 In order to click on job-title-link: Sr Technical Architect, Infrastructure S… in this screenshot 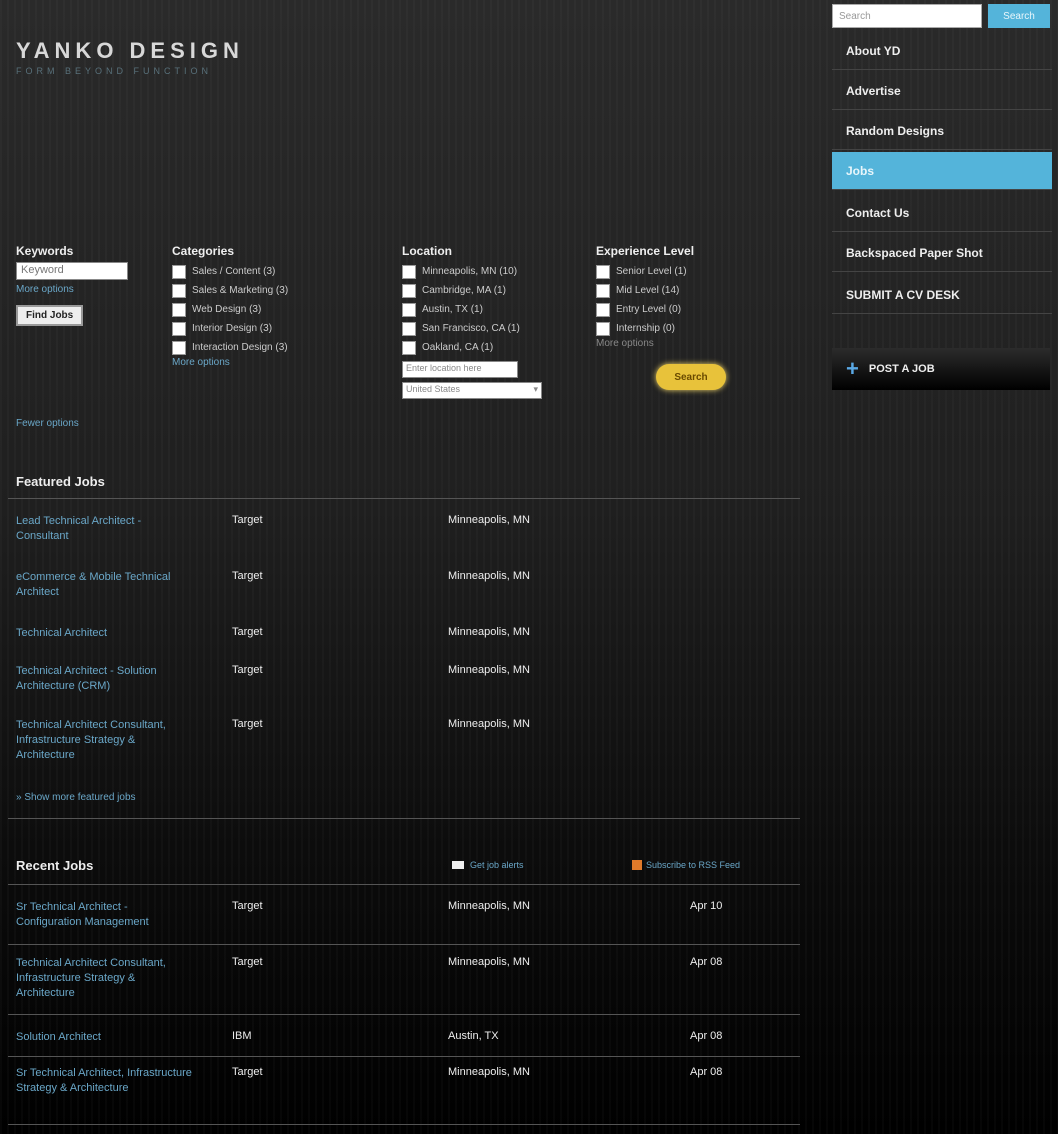, I will do `click(106, 1081)`.